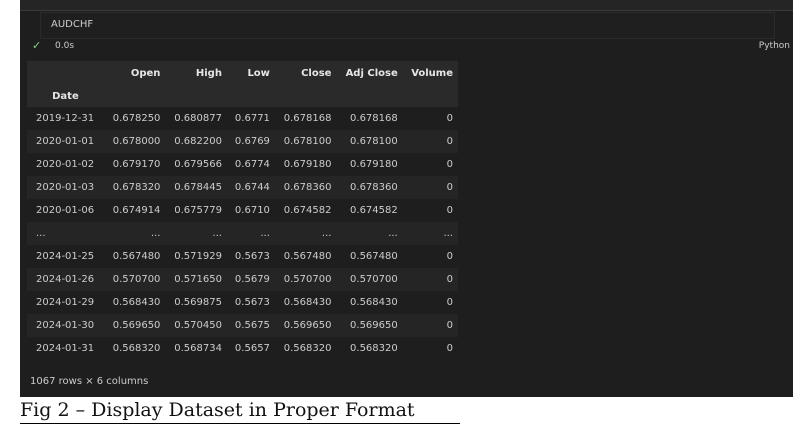  I want to click on previous-cell-edge, so click(406, 5).